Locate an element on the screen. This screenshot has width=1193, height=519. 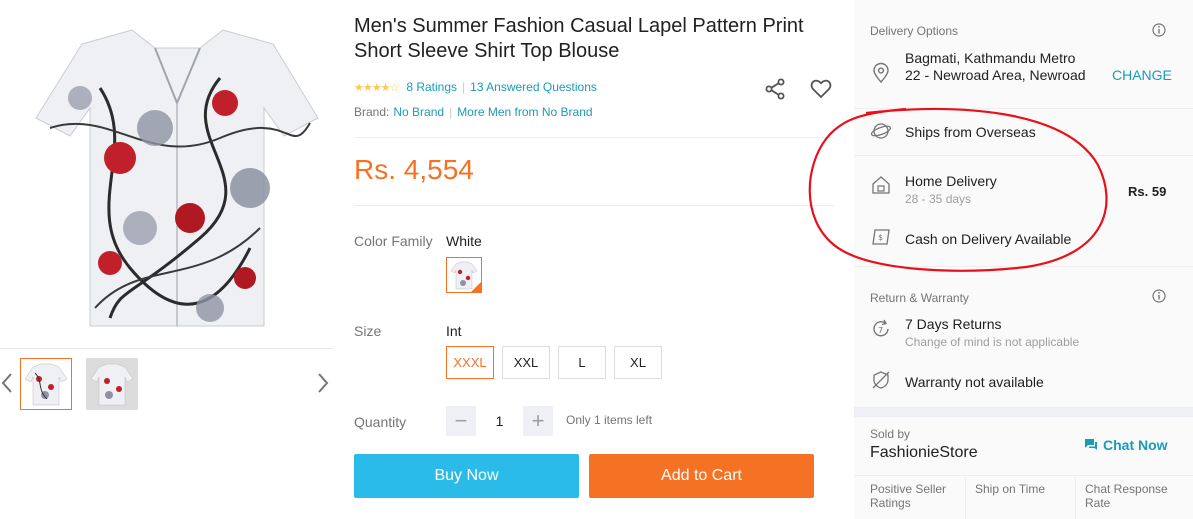
add-to-cart-button: Add to Cart is located at coordinates (701, 476).